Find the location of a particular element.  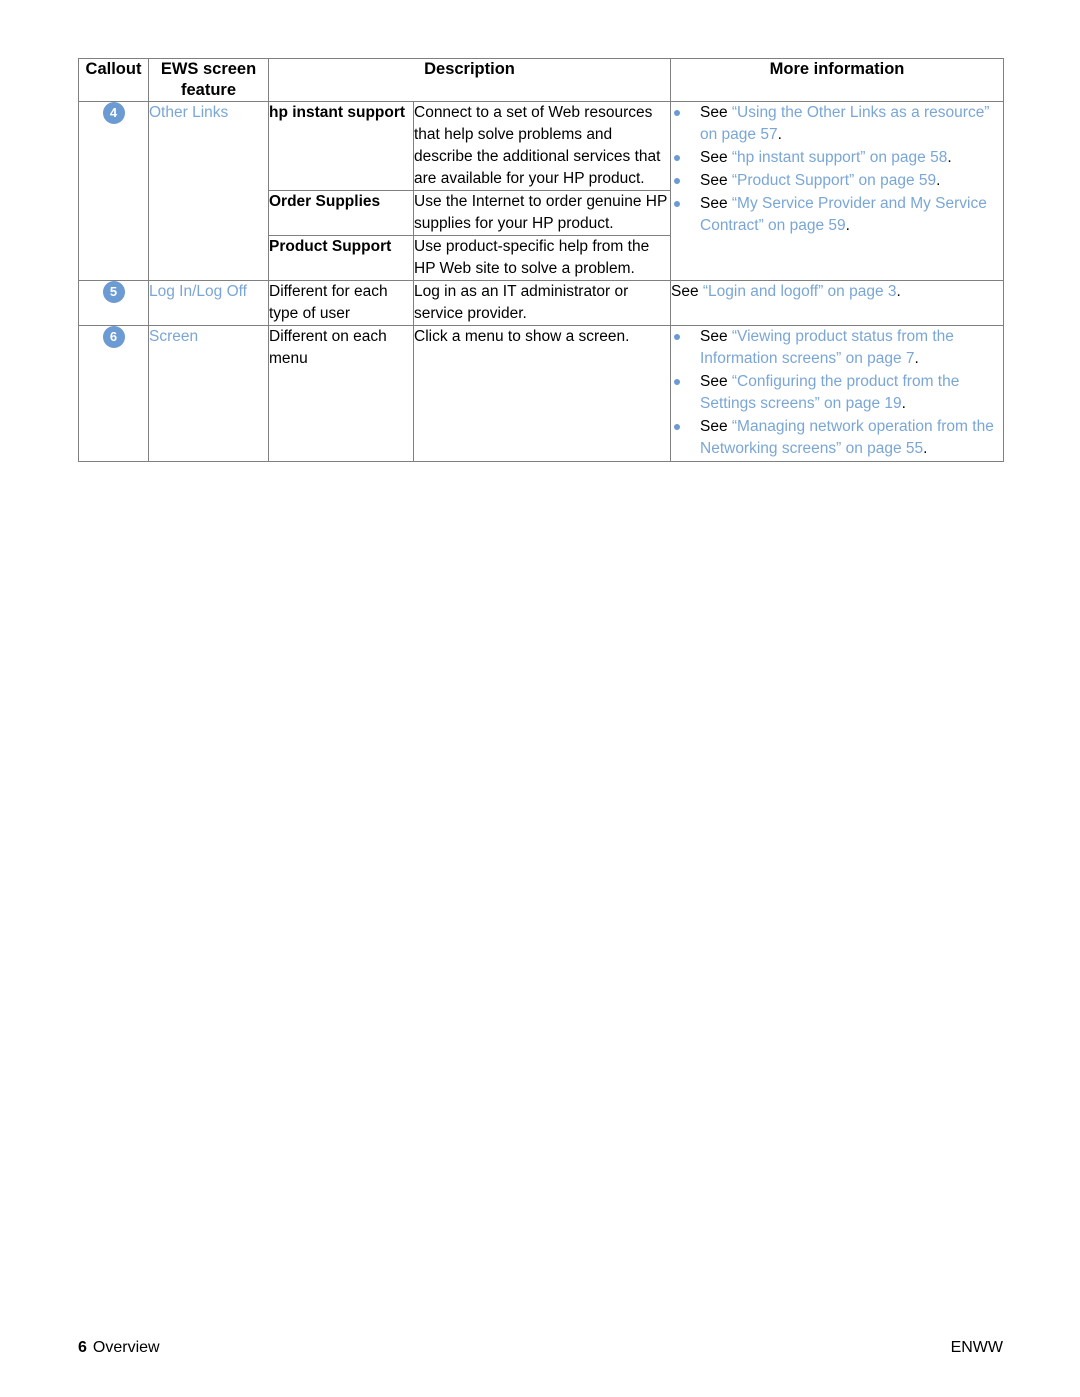

footer-page-number: 6 is located at coordinates (82, 1347).